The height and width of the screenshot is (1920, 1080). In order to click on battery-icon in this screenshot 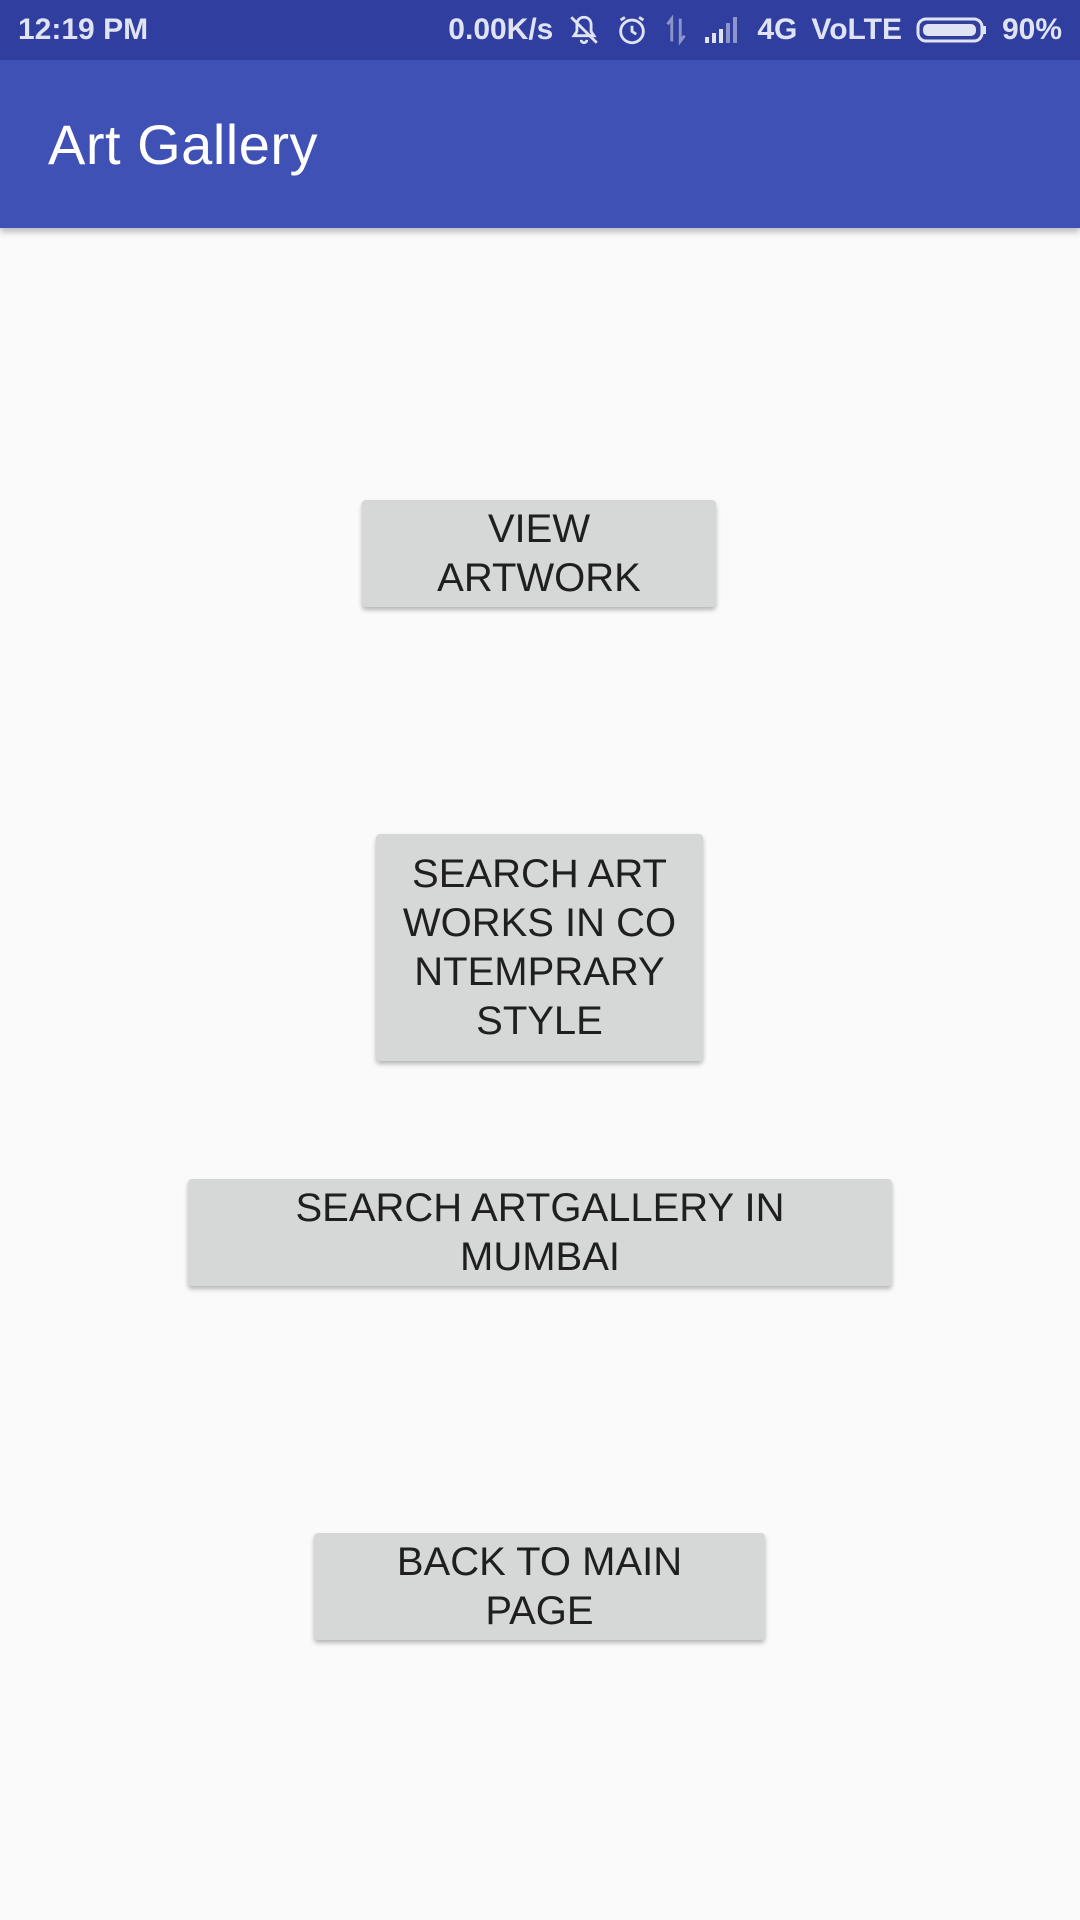, I will do `click(952, 30)`.